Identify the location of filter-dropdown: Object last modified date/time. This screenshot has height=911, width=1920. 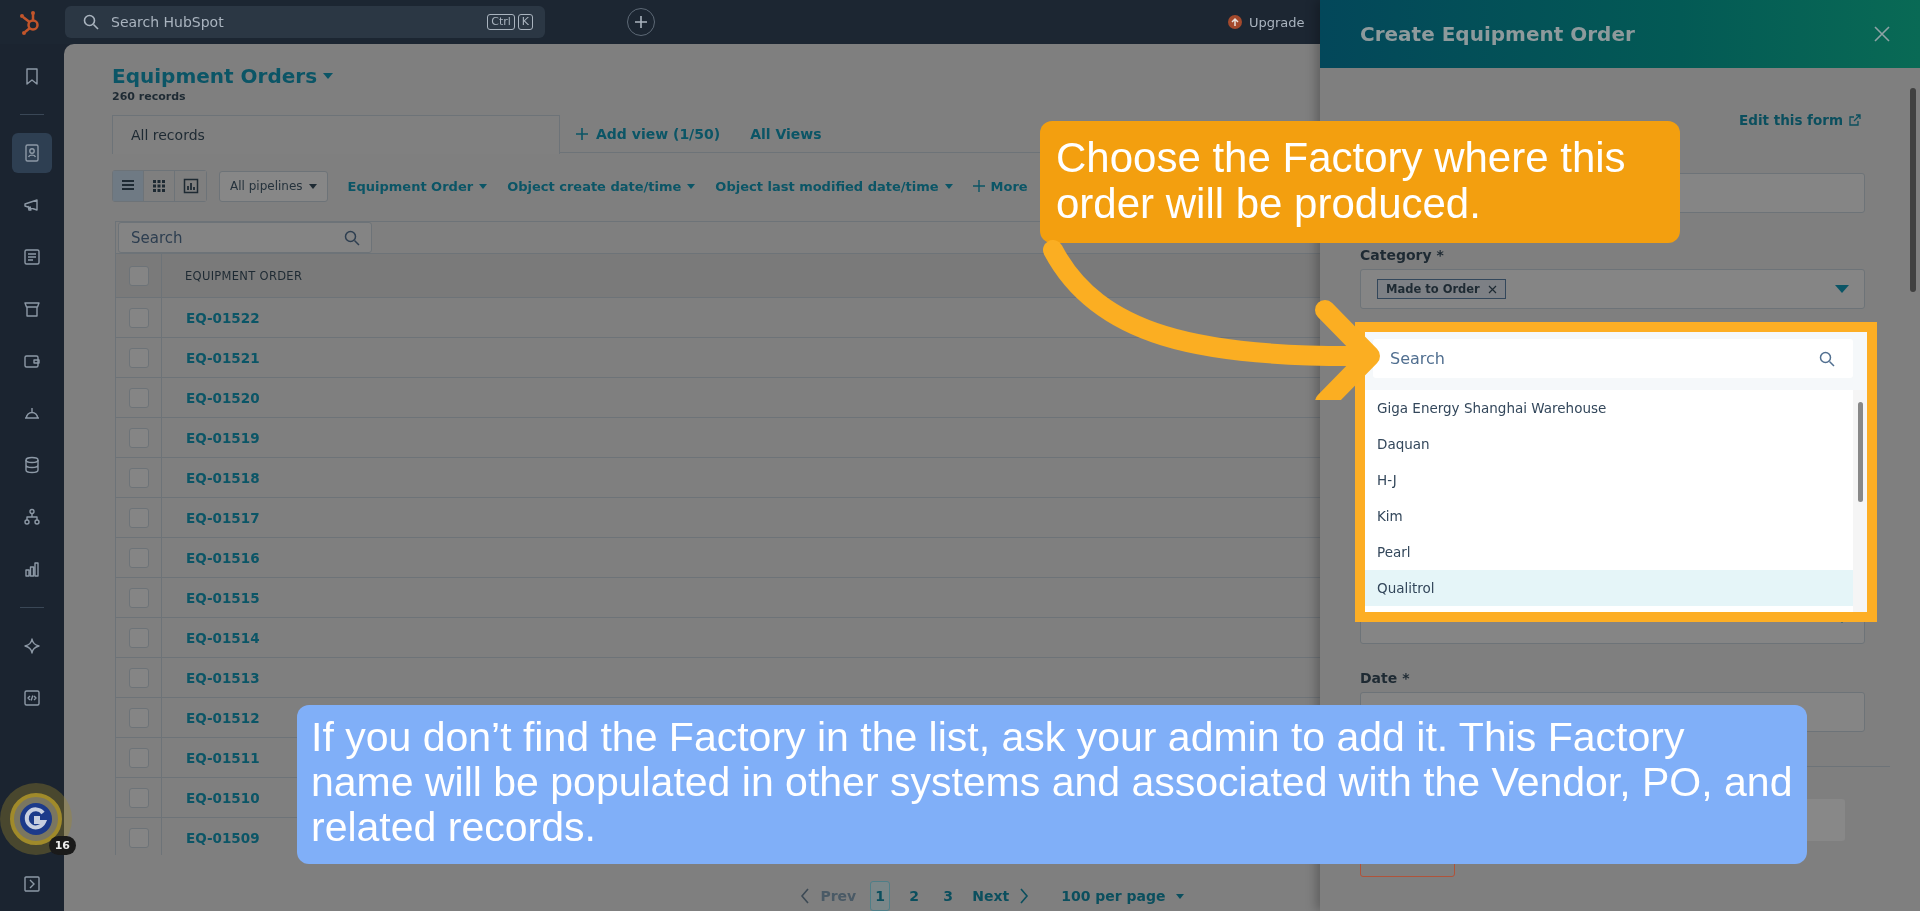
(834, 186).